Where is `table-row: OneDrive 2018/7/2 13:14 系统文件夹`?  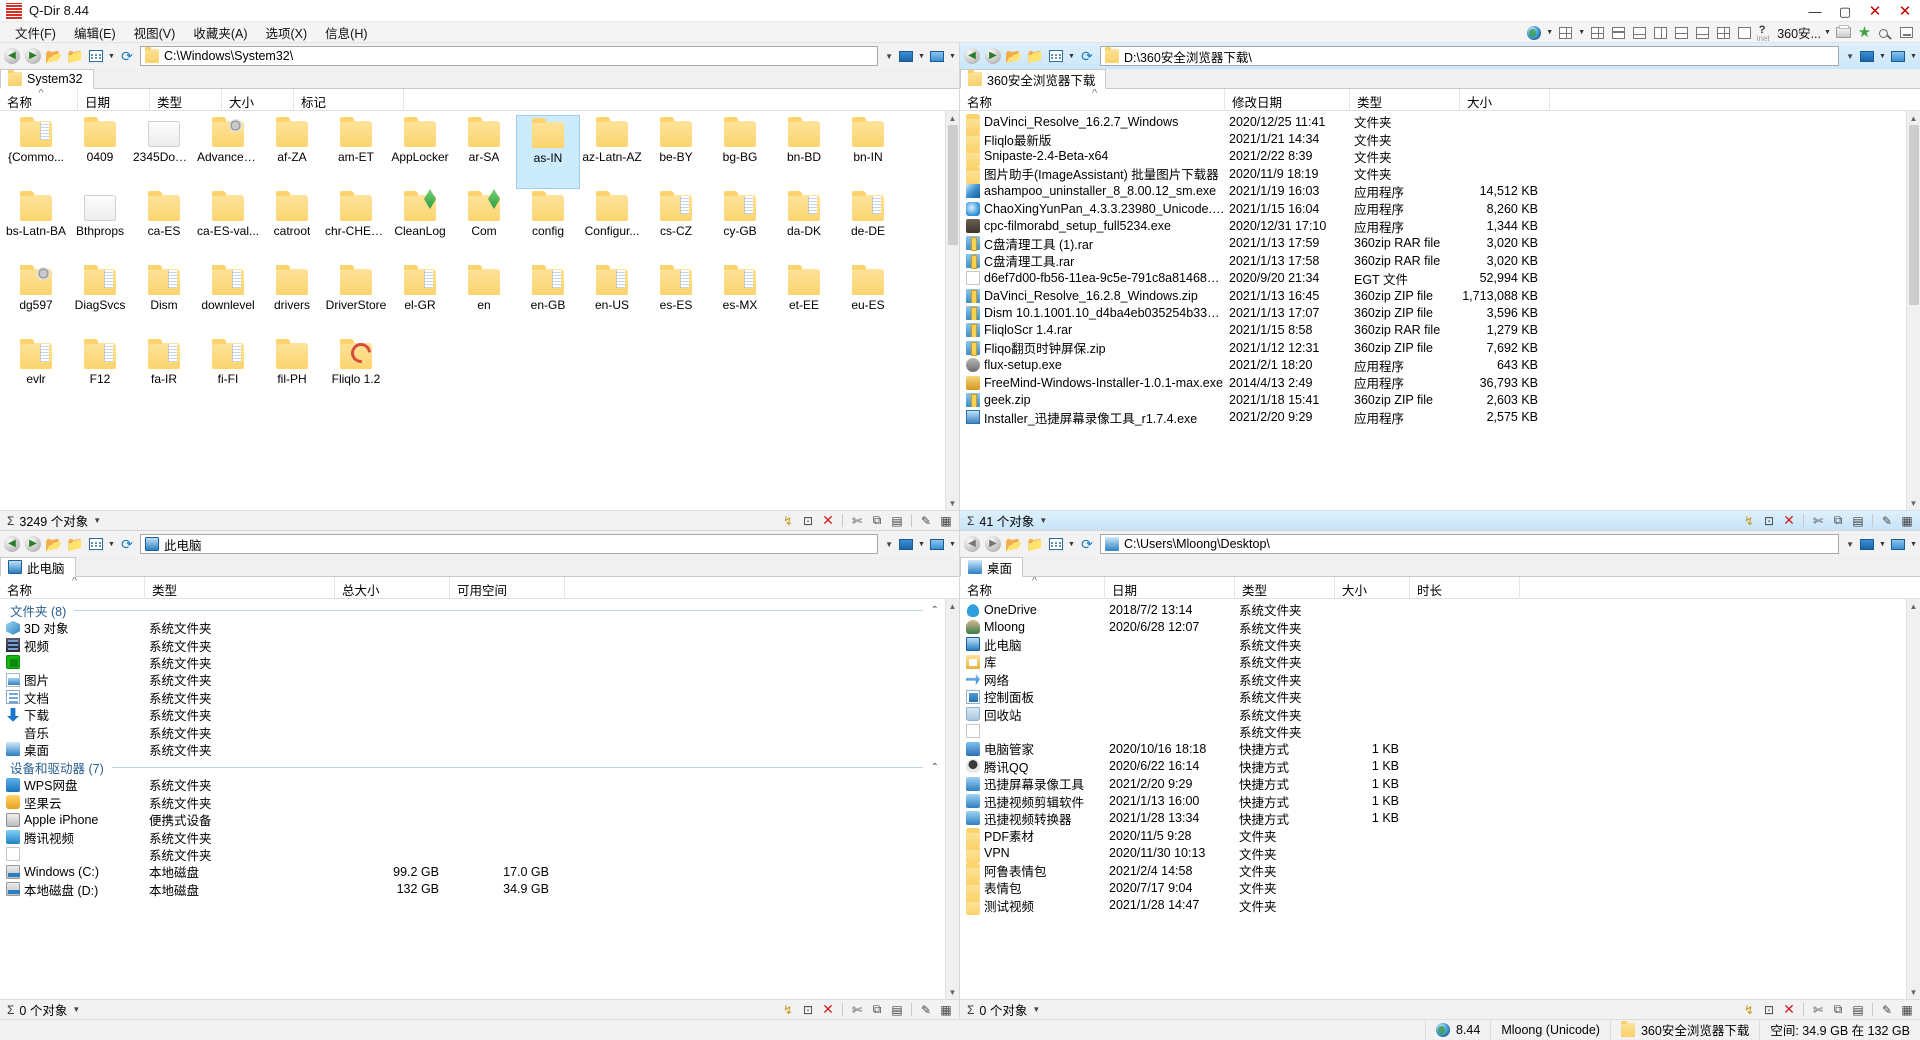
table-row: OneDrive 2018/7/2 13:14 系统文件夹 is located at coordinates (1433, 609).